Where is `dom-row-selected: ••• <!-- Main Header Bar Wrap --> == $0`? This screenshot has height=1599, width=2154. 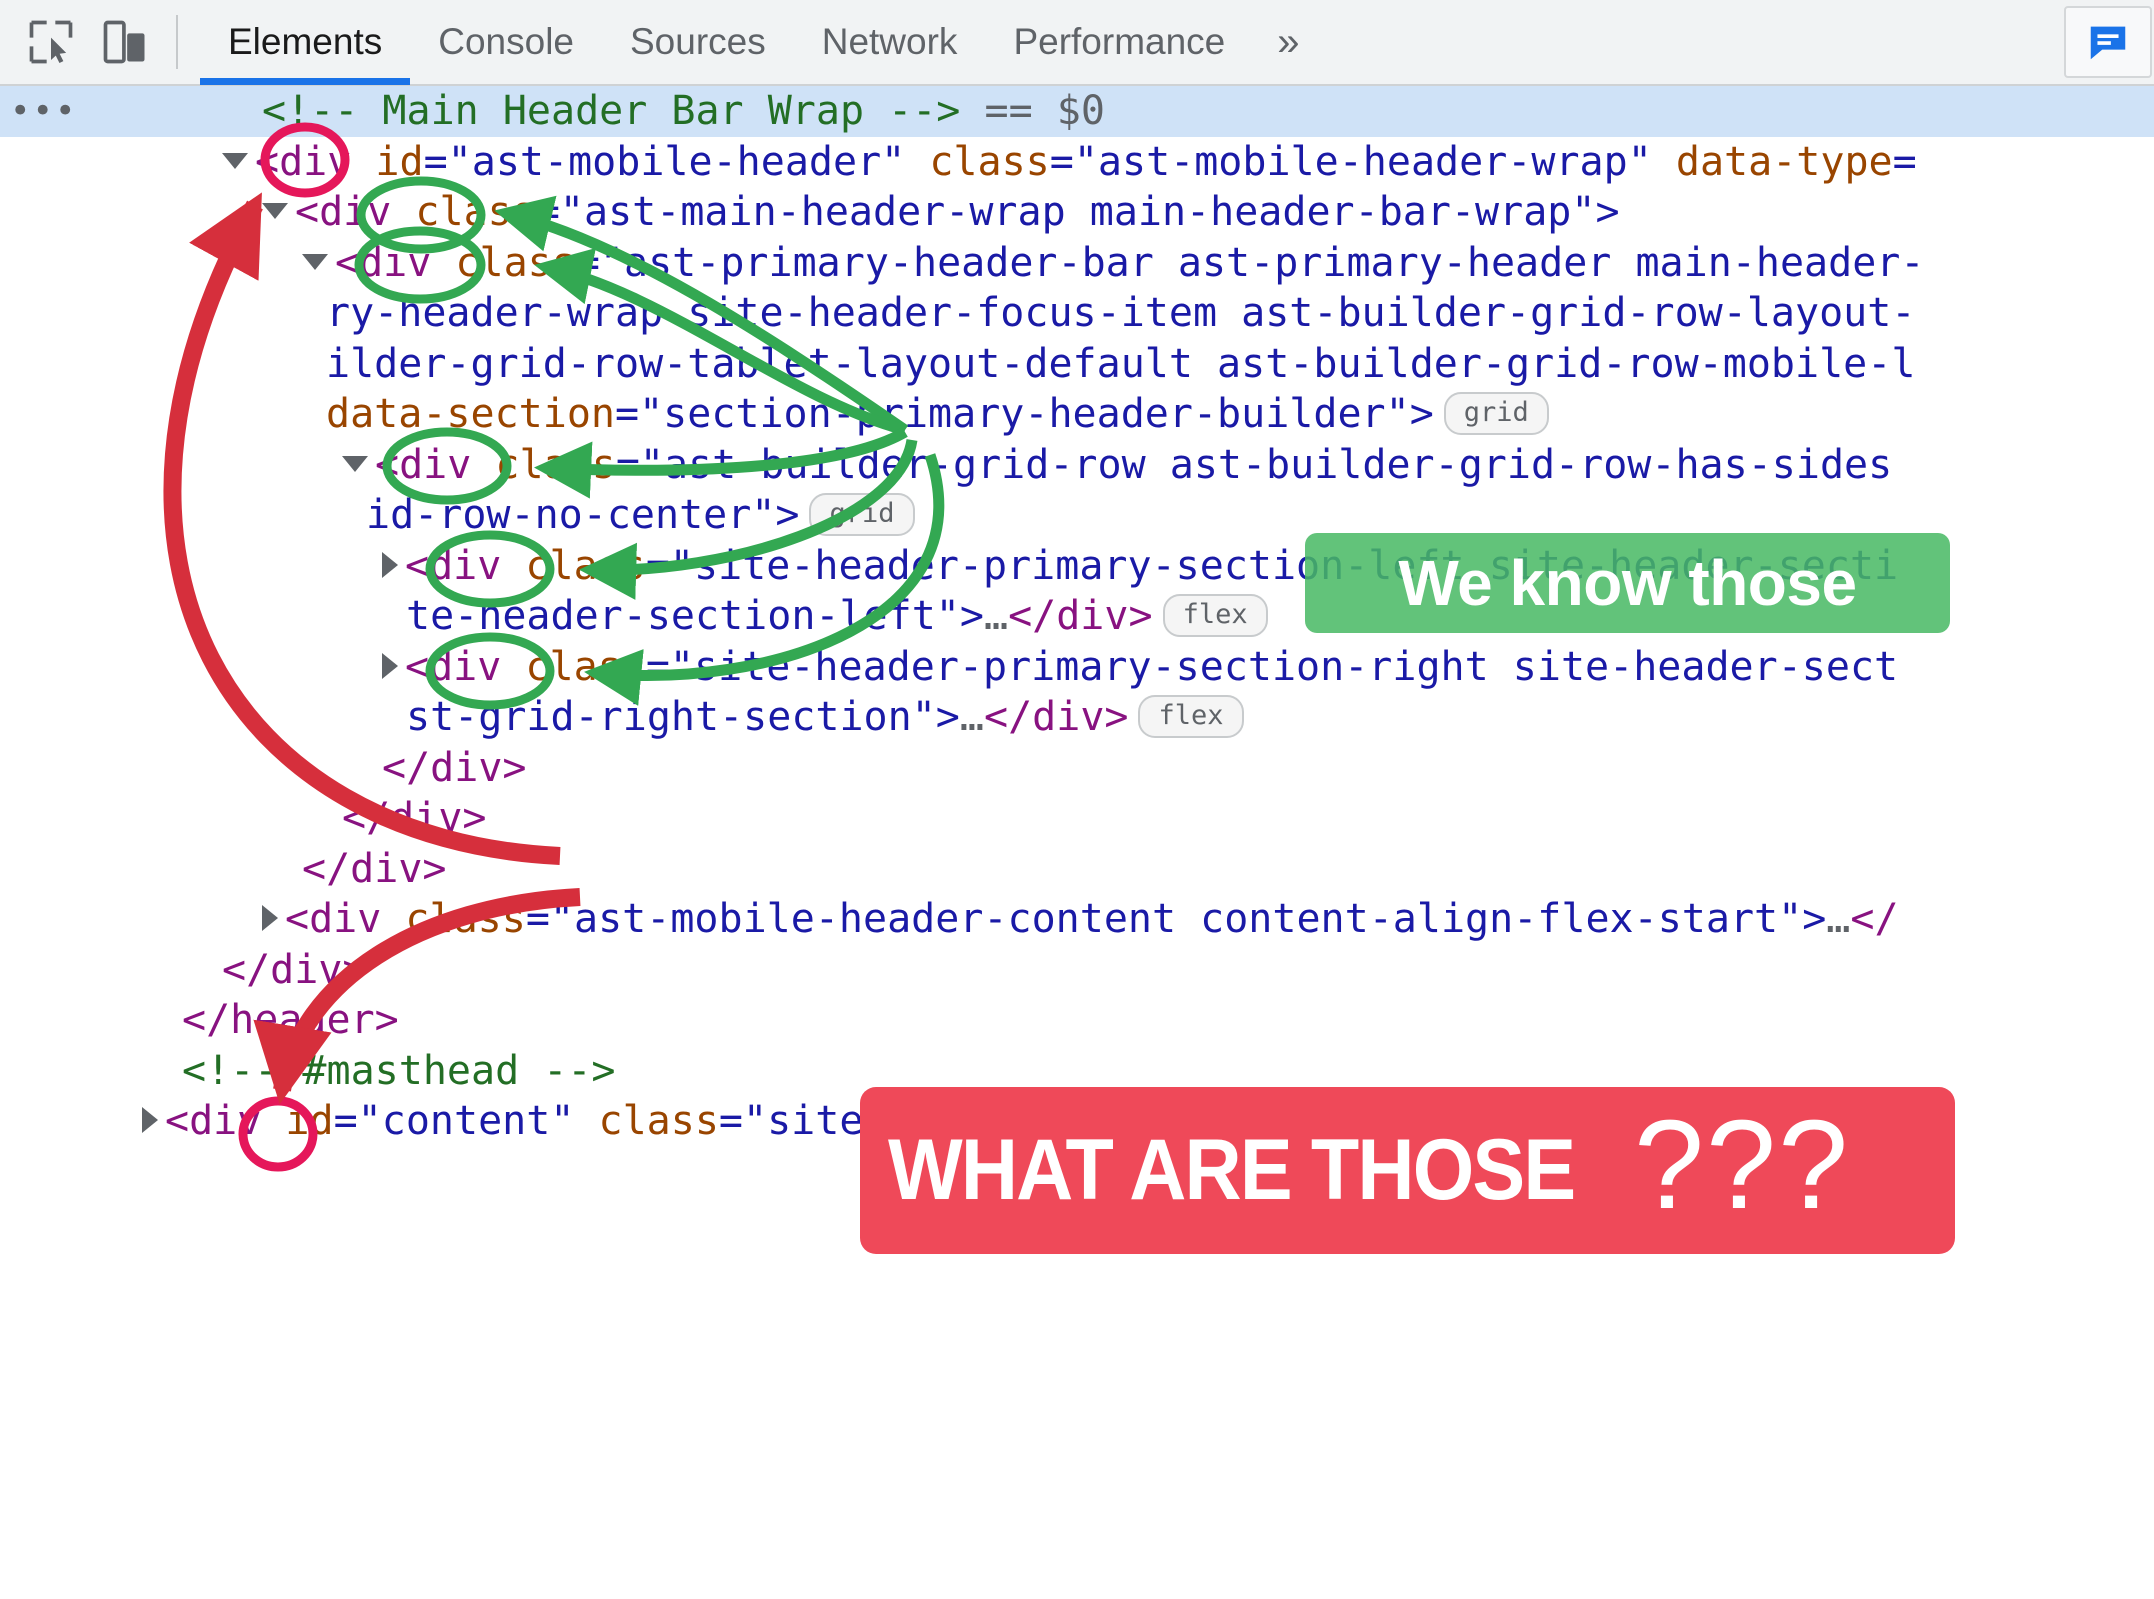 dom-row-selected: ••• <!-- Main Header Bar Wrap --> == $0 is located at coordinates (1077, 111).